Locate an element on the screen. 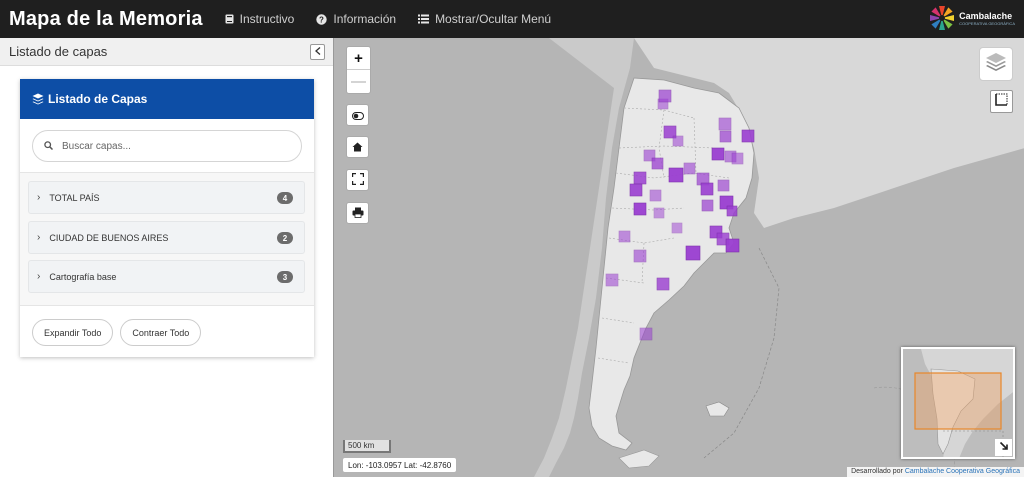  layer-group-ciudad-buenos-aires: › CIUDAD DE BUENOS AIRES 2 is located at coordinates (166, 237).